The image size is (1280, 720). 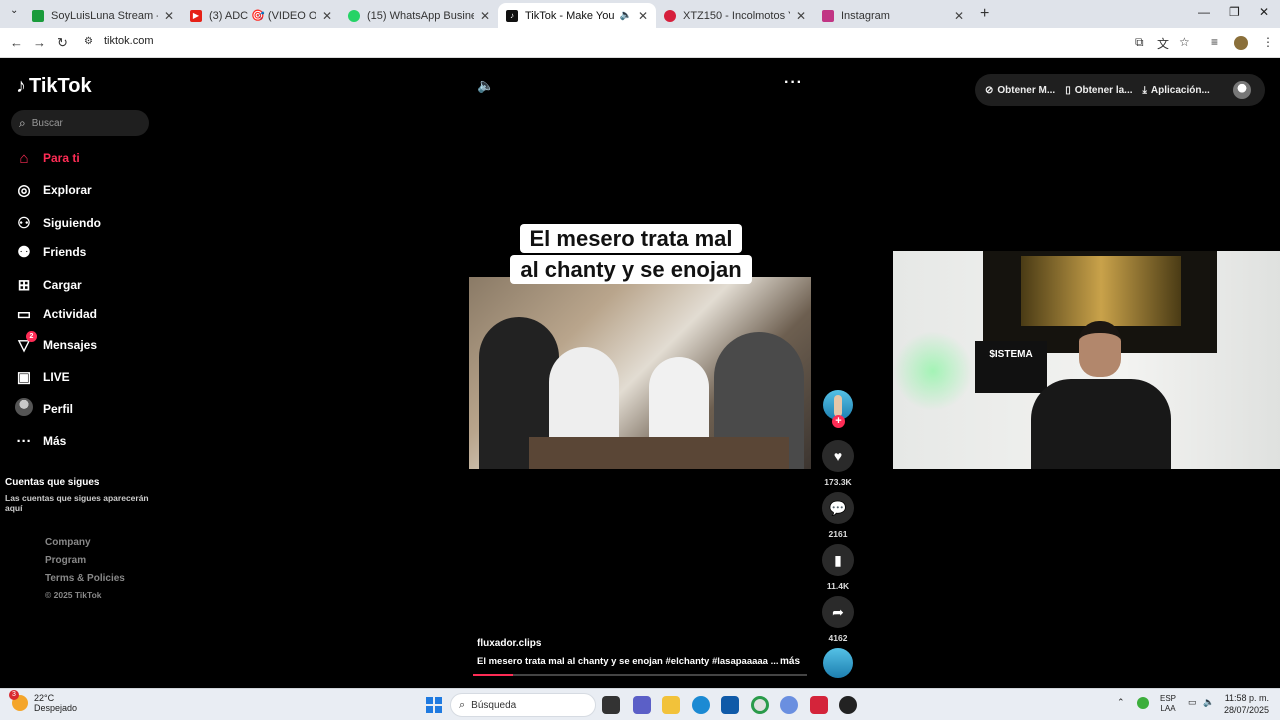 What do you see at coordinates (1168, 704) in the screenshot?
I see `language-indicator: ESP LAA` at bounding box center [1168, 704].